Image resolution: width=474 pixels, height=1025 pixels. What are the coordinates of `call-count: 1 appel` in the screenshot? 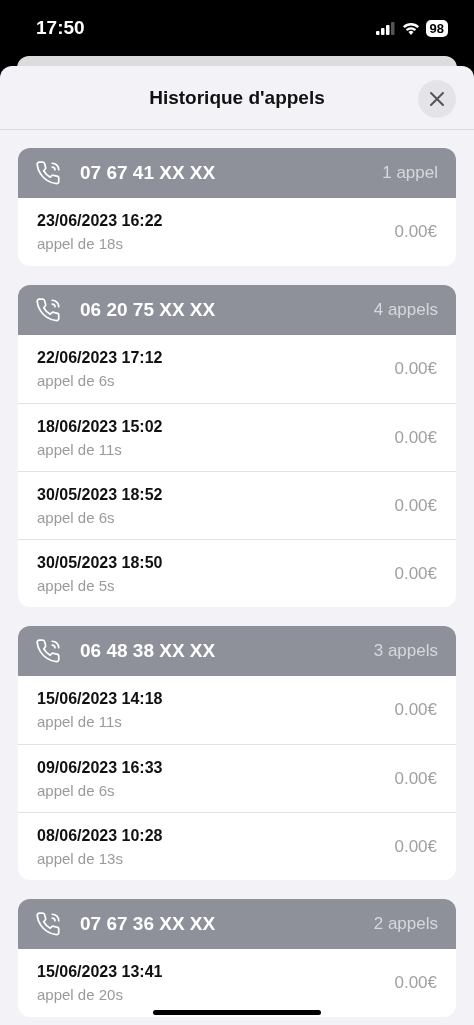 It's located at (410, 173).